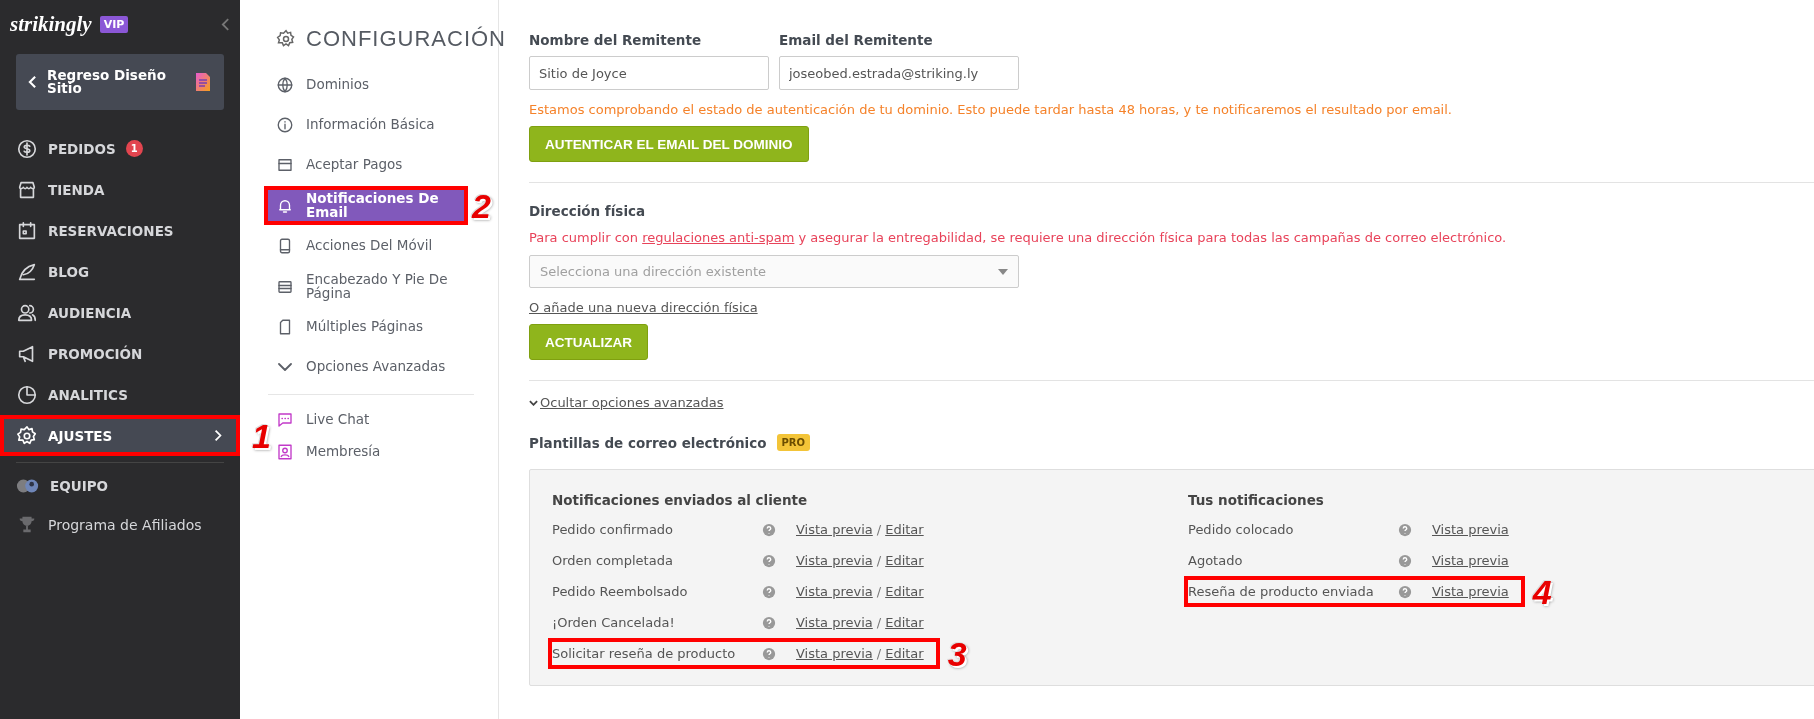 The image size is (1814, 719). Describe the element at coordinates (856, 40) in the screenshot. I see `field-label: Email del Remitente` at that location.